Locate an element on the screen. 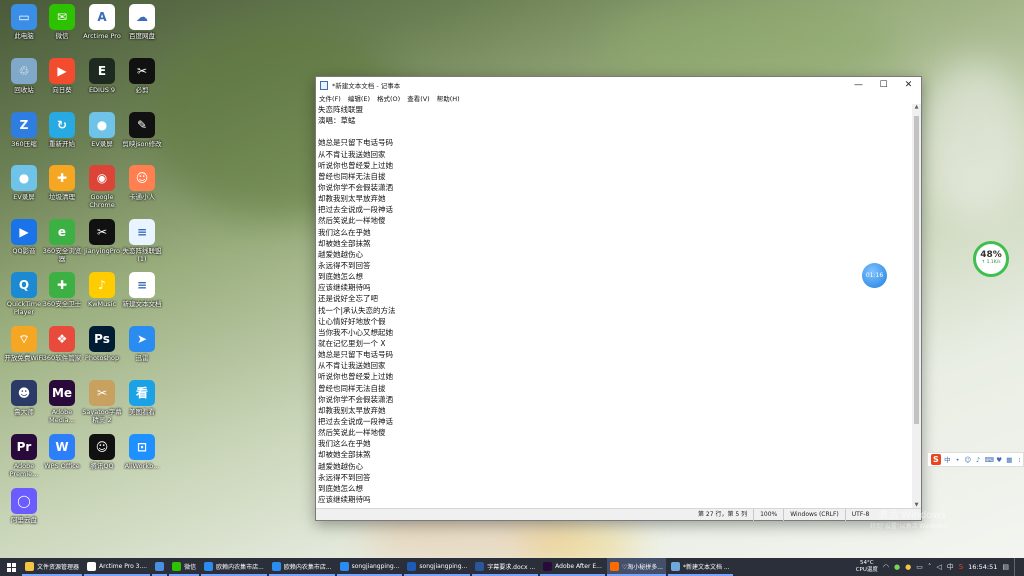 The height and width of the screenshot is (576, 1024). desktop-icon-label: EDIUS 9 is located at coordinates (102, 90).